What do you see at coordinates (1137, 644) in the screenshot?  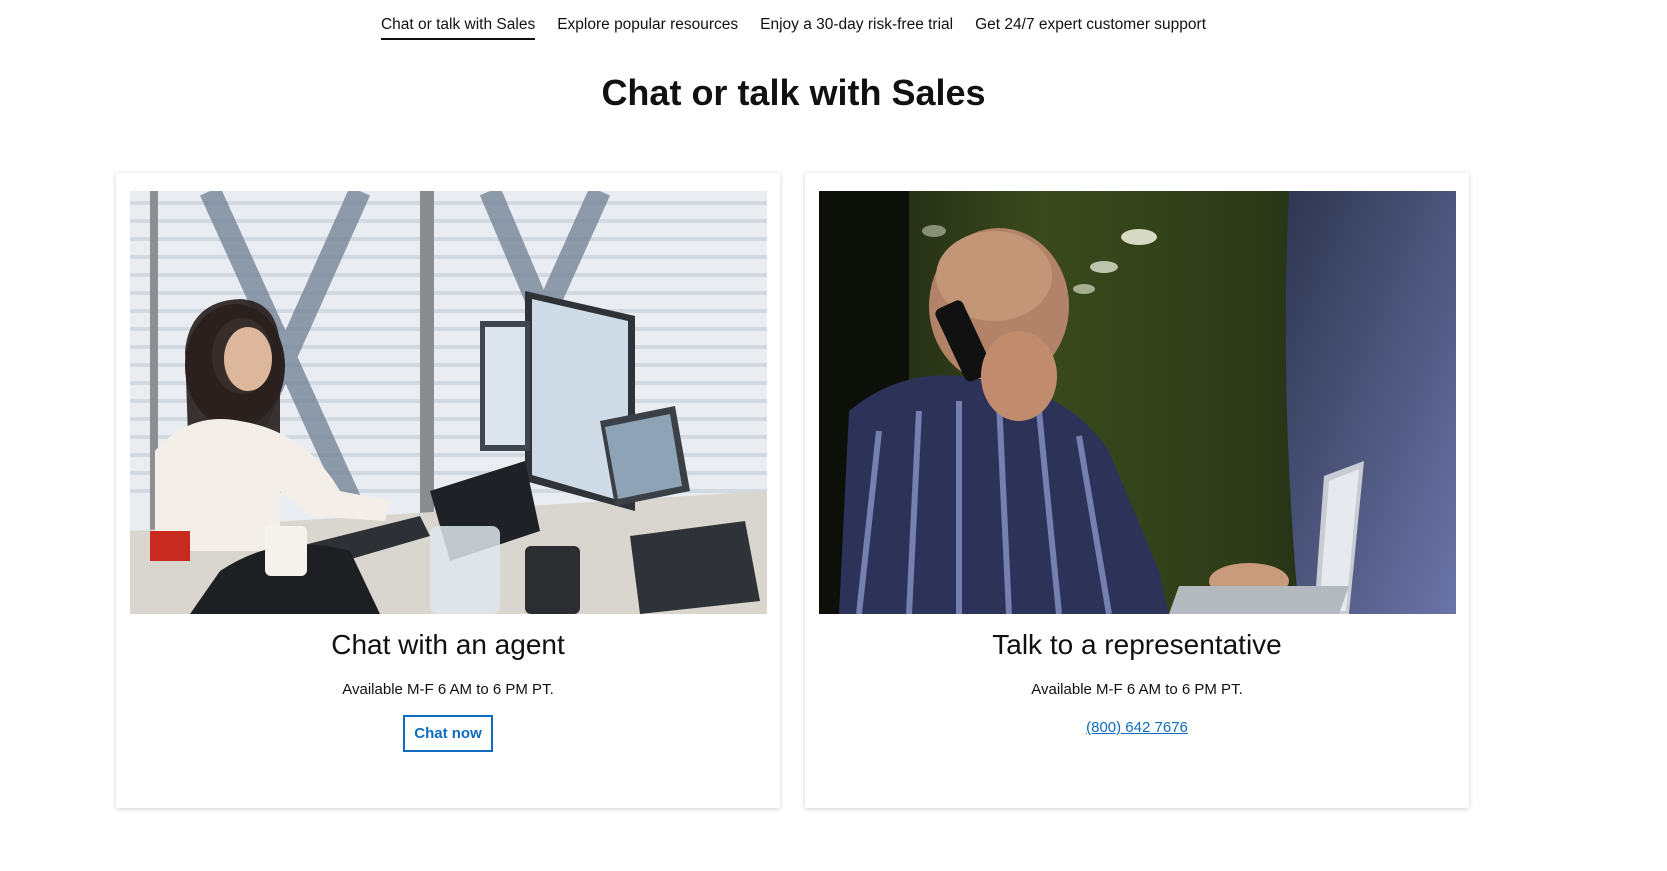 I see `talk-representative-title: Talk to a representative` at bounding box center [1137, 644].